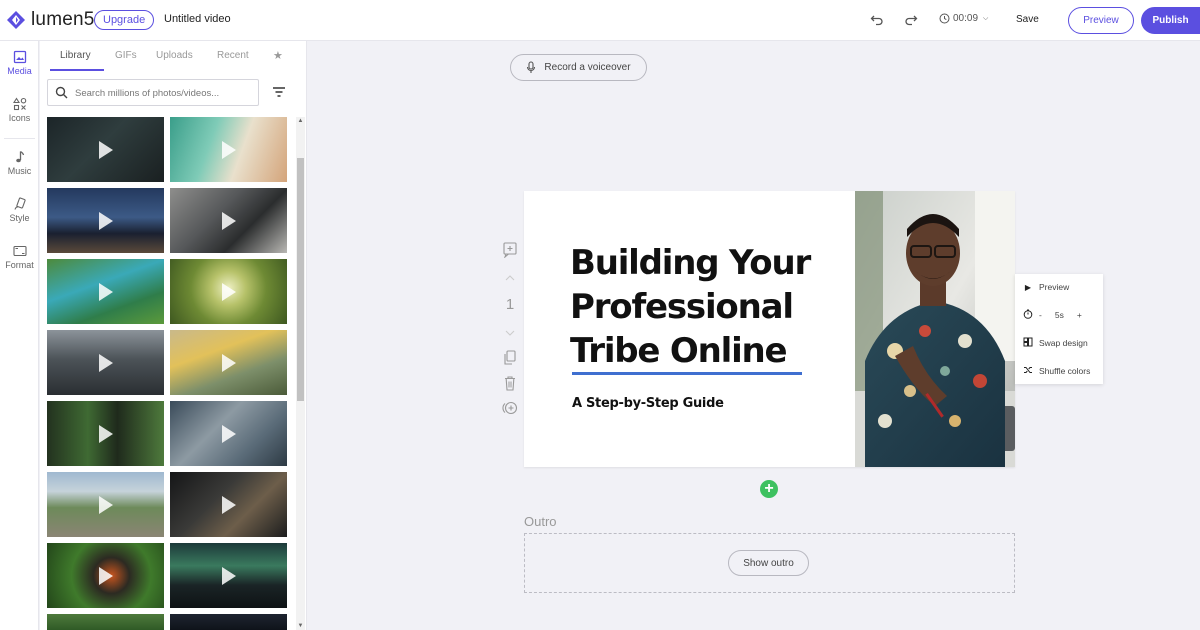 The width and height of the screenshot is (1200, 630). I want to click on left-rail: Media Icons Music Style Format, so click(19, 335).